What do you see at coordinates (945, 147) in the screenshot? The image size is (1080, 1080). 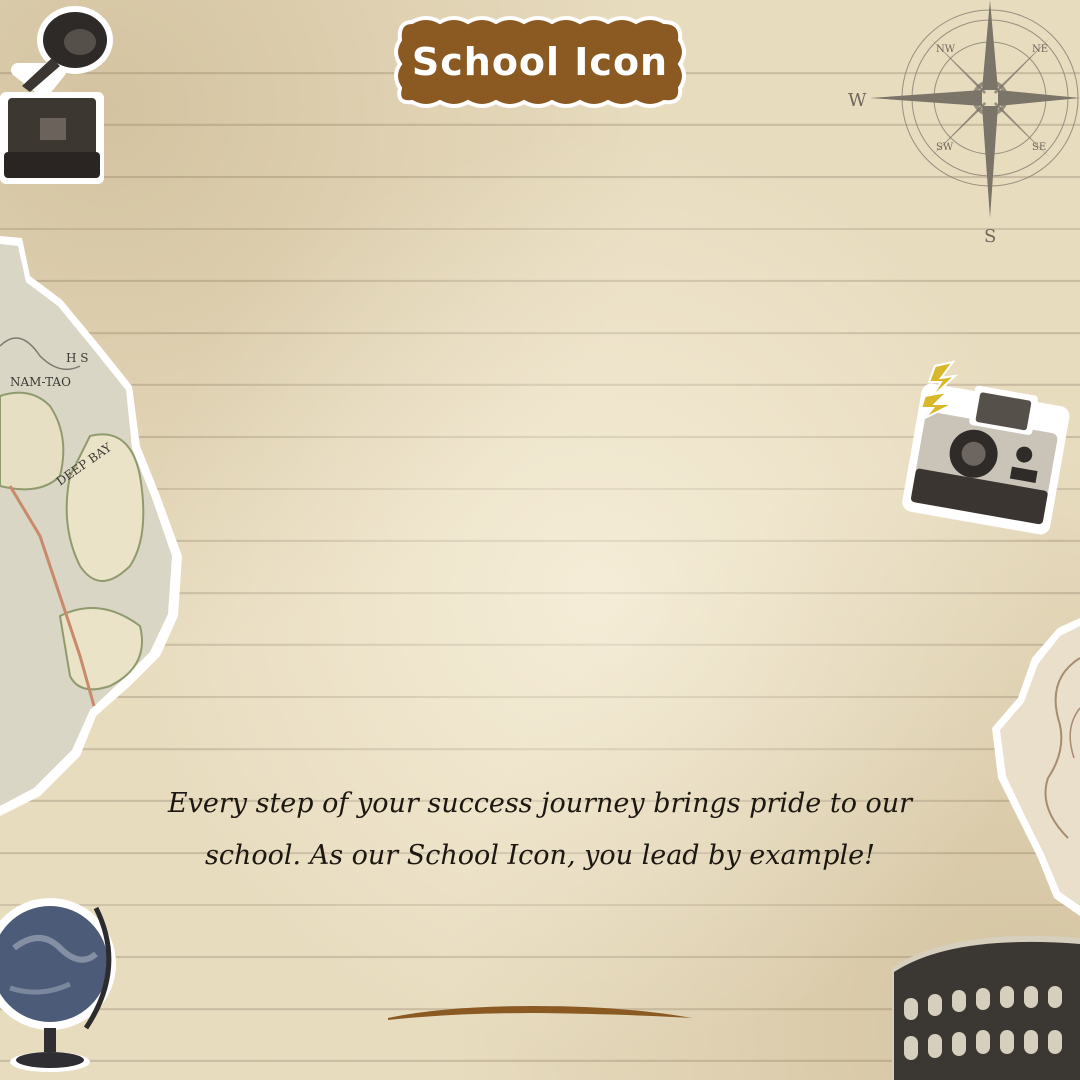 I see `compass-label-sw: SW` at bounding box center [945, 147].